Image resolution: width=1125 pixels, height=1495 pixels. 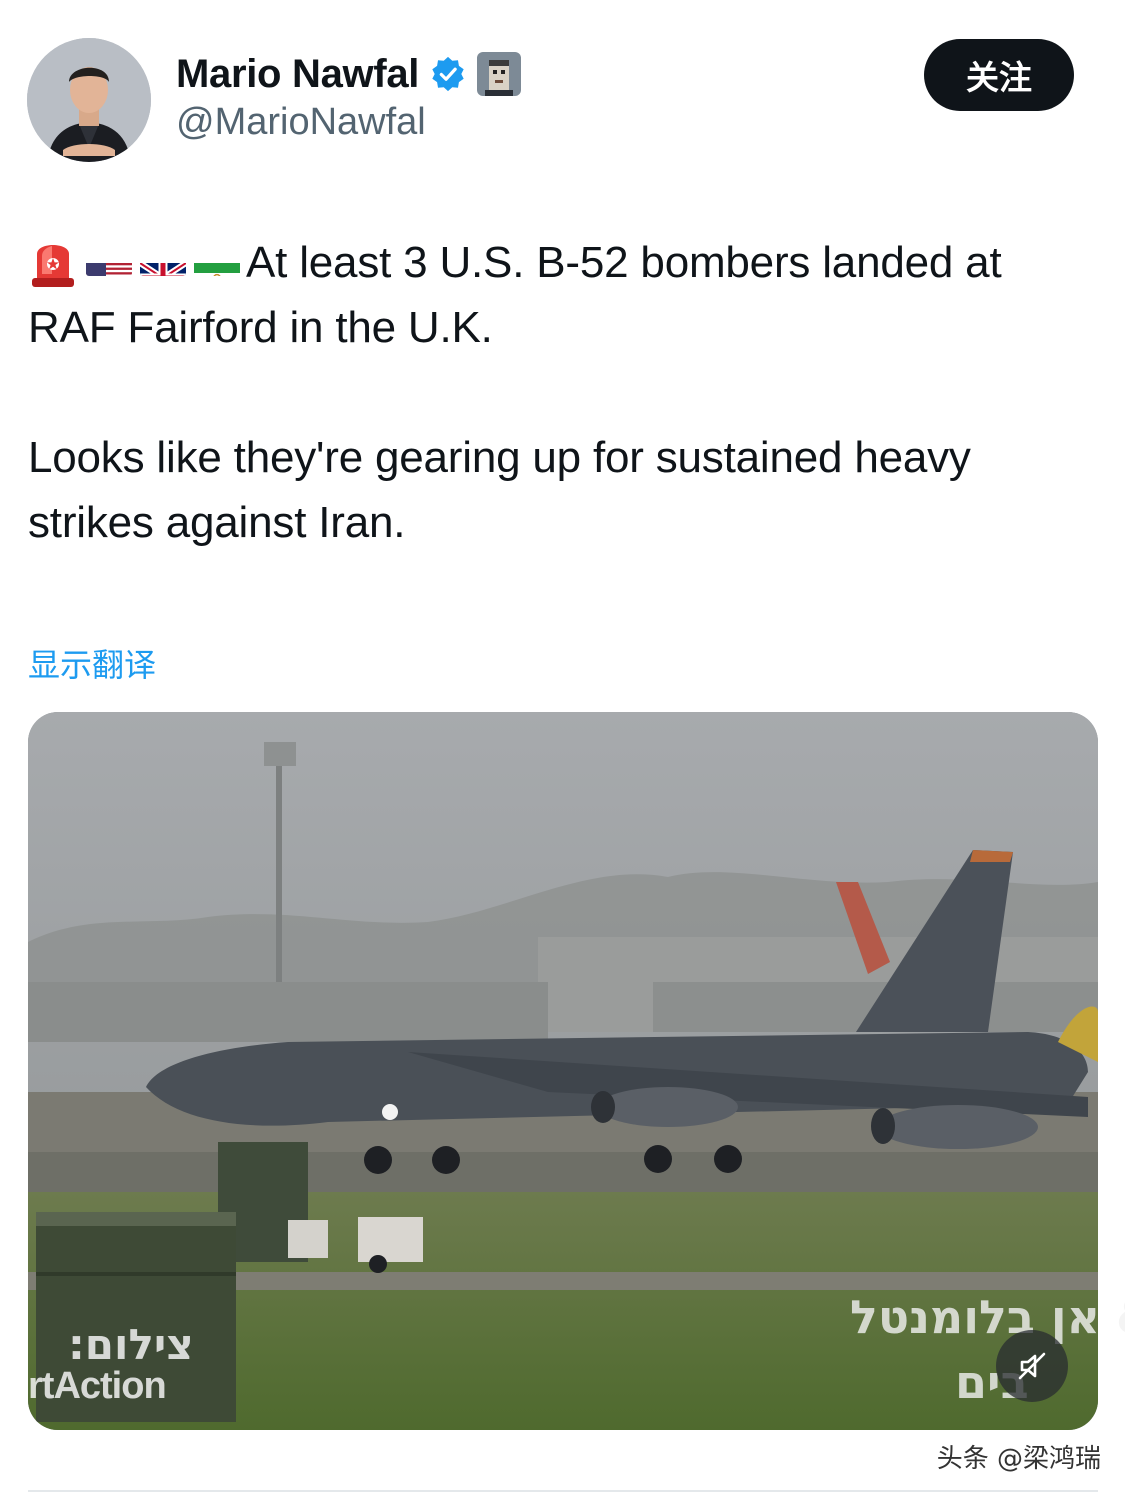 What do you see at coordinates (999, 75) in the screenshot?
I see `follow-button: 关注` at bounding box center [999, 75].